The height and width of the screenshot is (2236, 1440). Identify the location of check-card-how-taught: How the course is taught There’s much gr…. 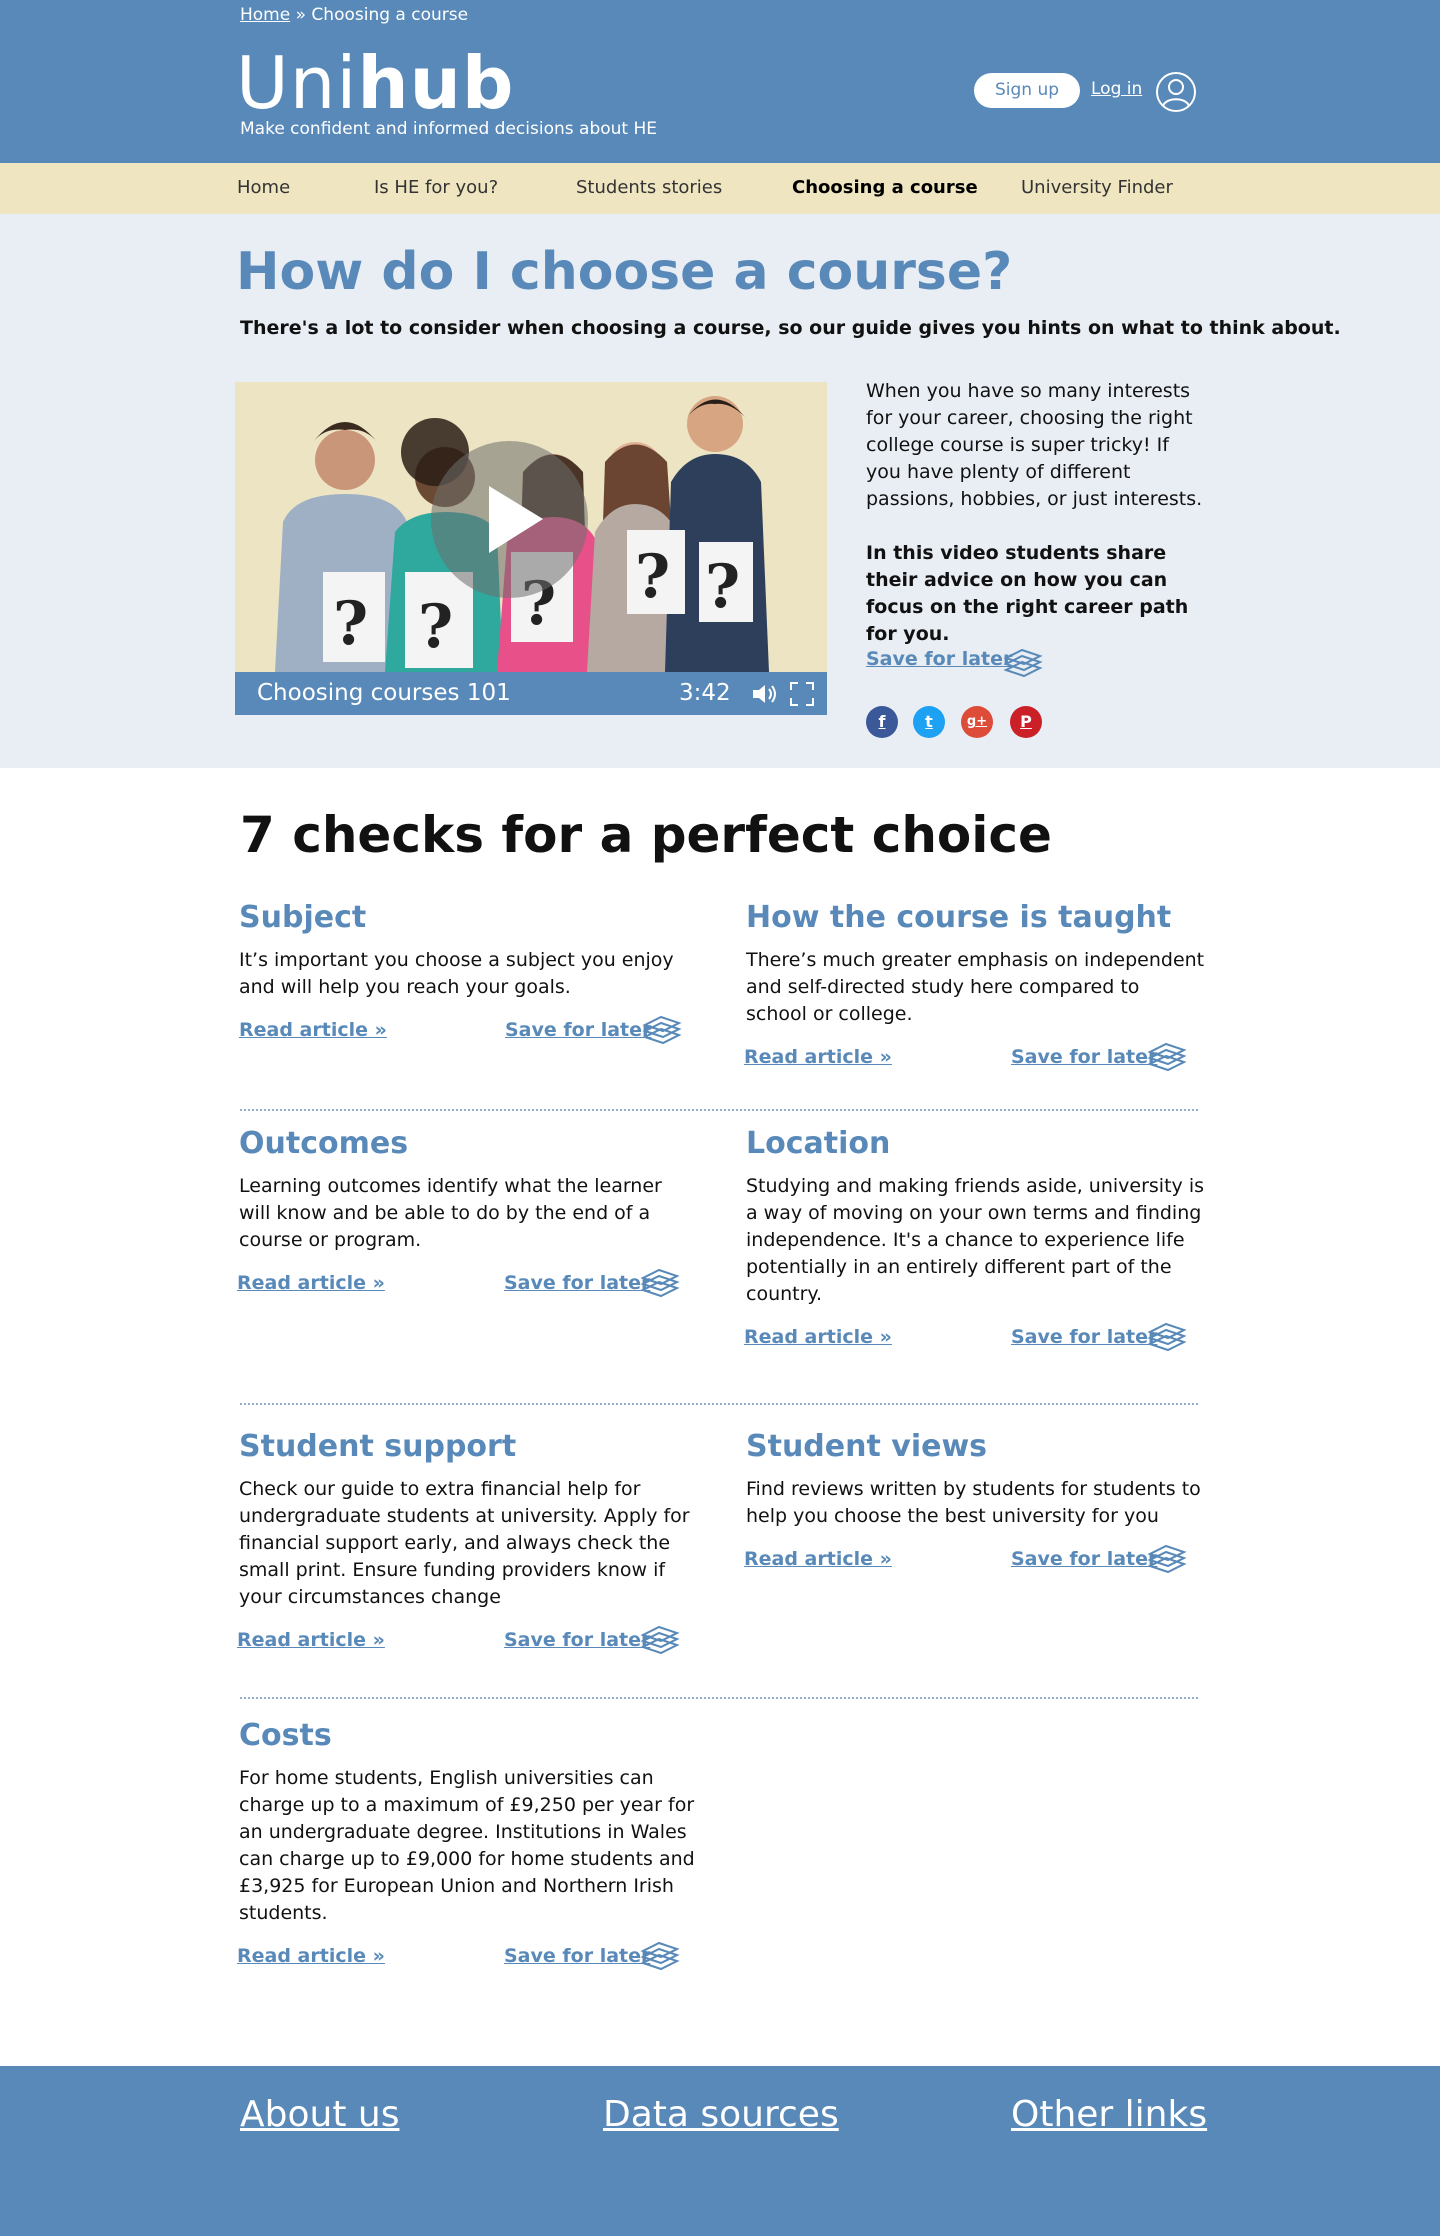
(975, 991).